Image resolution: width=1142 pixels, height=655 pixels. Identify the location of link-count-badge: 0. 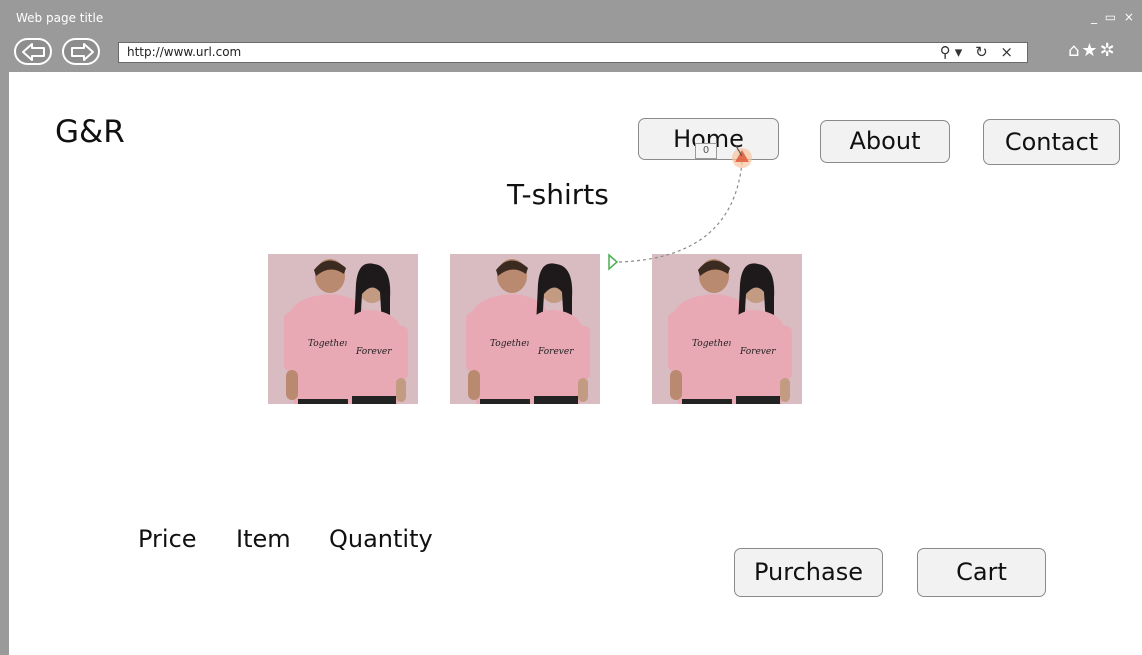
(706, 151).